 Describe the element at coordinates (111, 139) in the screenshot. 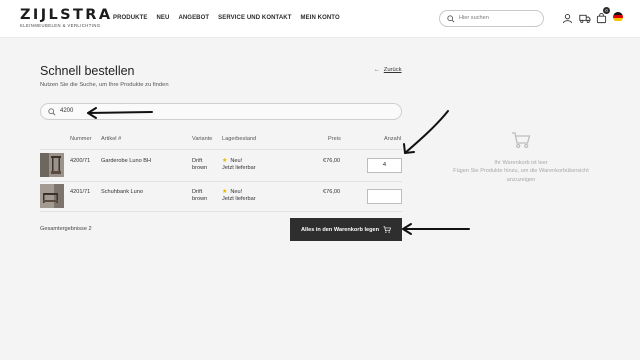

I see `column-header-article: Artikel #` at that location.